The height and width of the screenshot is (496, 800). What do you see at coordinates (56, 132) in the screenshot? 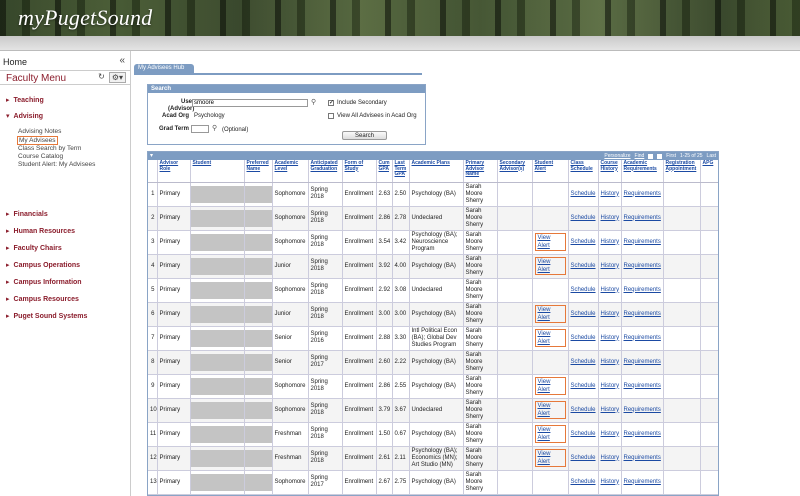
I see `sidebar-item-advising-notes: Advising Notes` at bounding box center [56, 132].